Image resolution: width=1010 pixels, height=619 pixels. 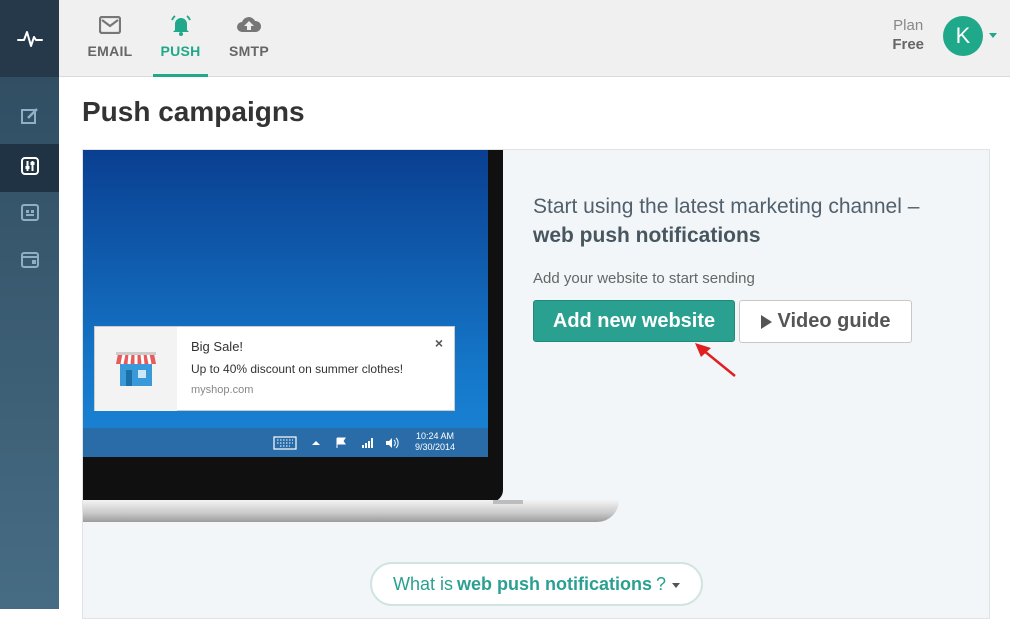 I want to click on play-icon, so click(x=766, y=321).